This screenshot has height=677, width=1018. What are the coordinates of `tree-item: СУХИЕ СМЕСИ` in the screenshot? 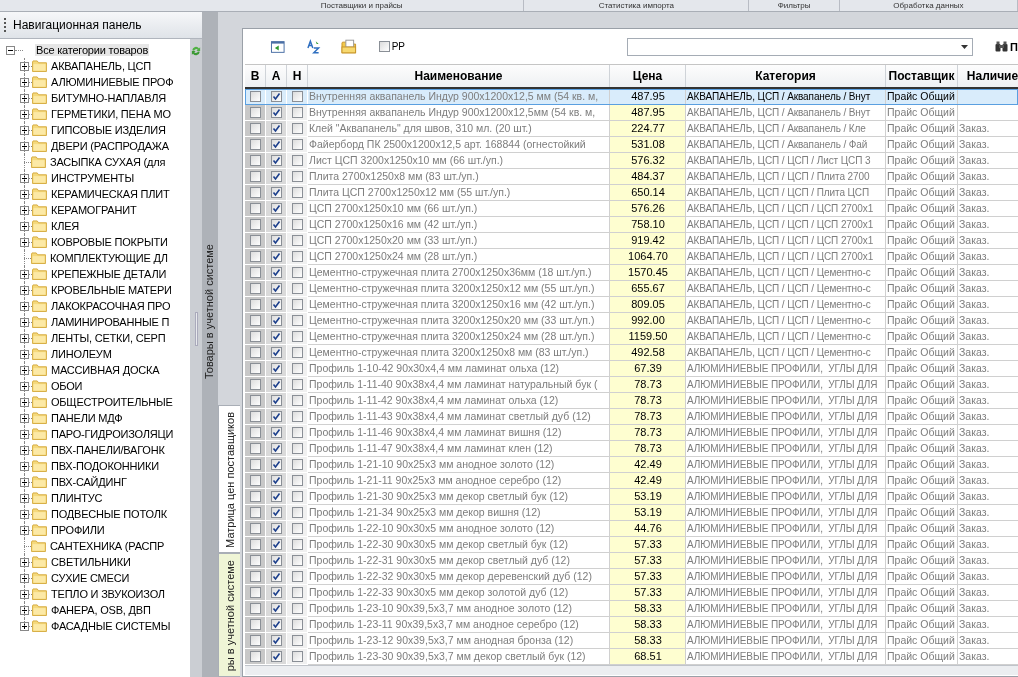 It's located at (90, 578).